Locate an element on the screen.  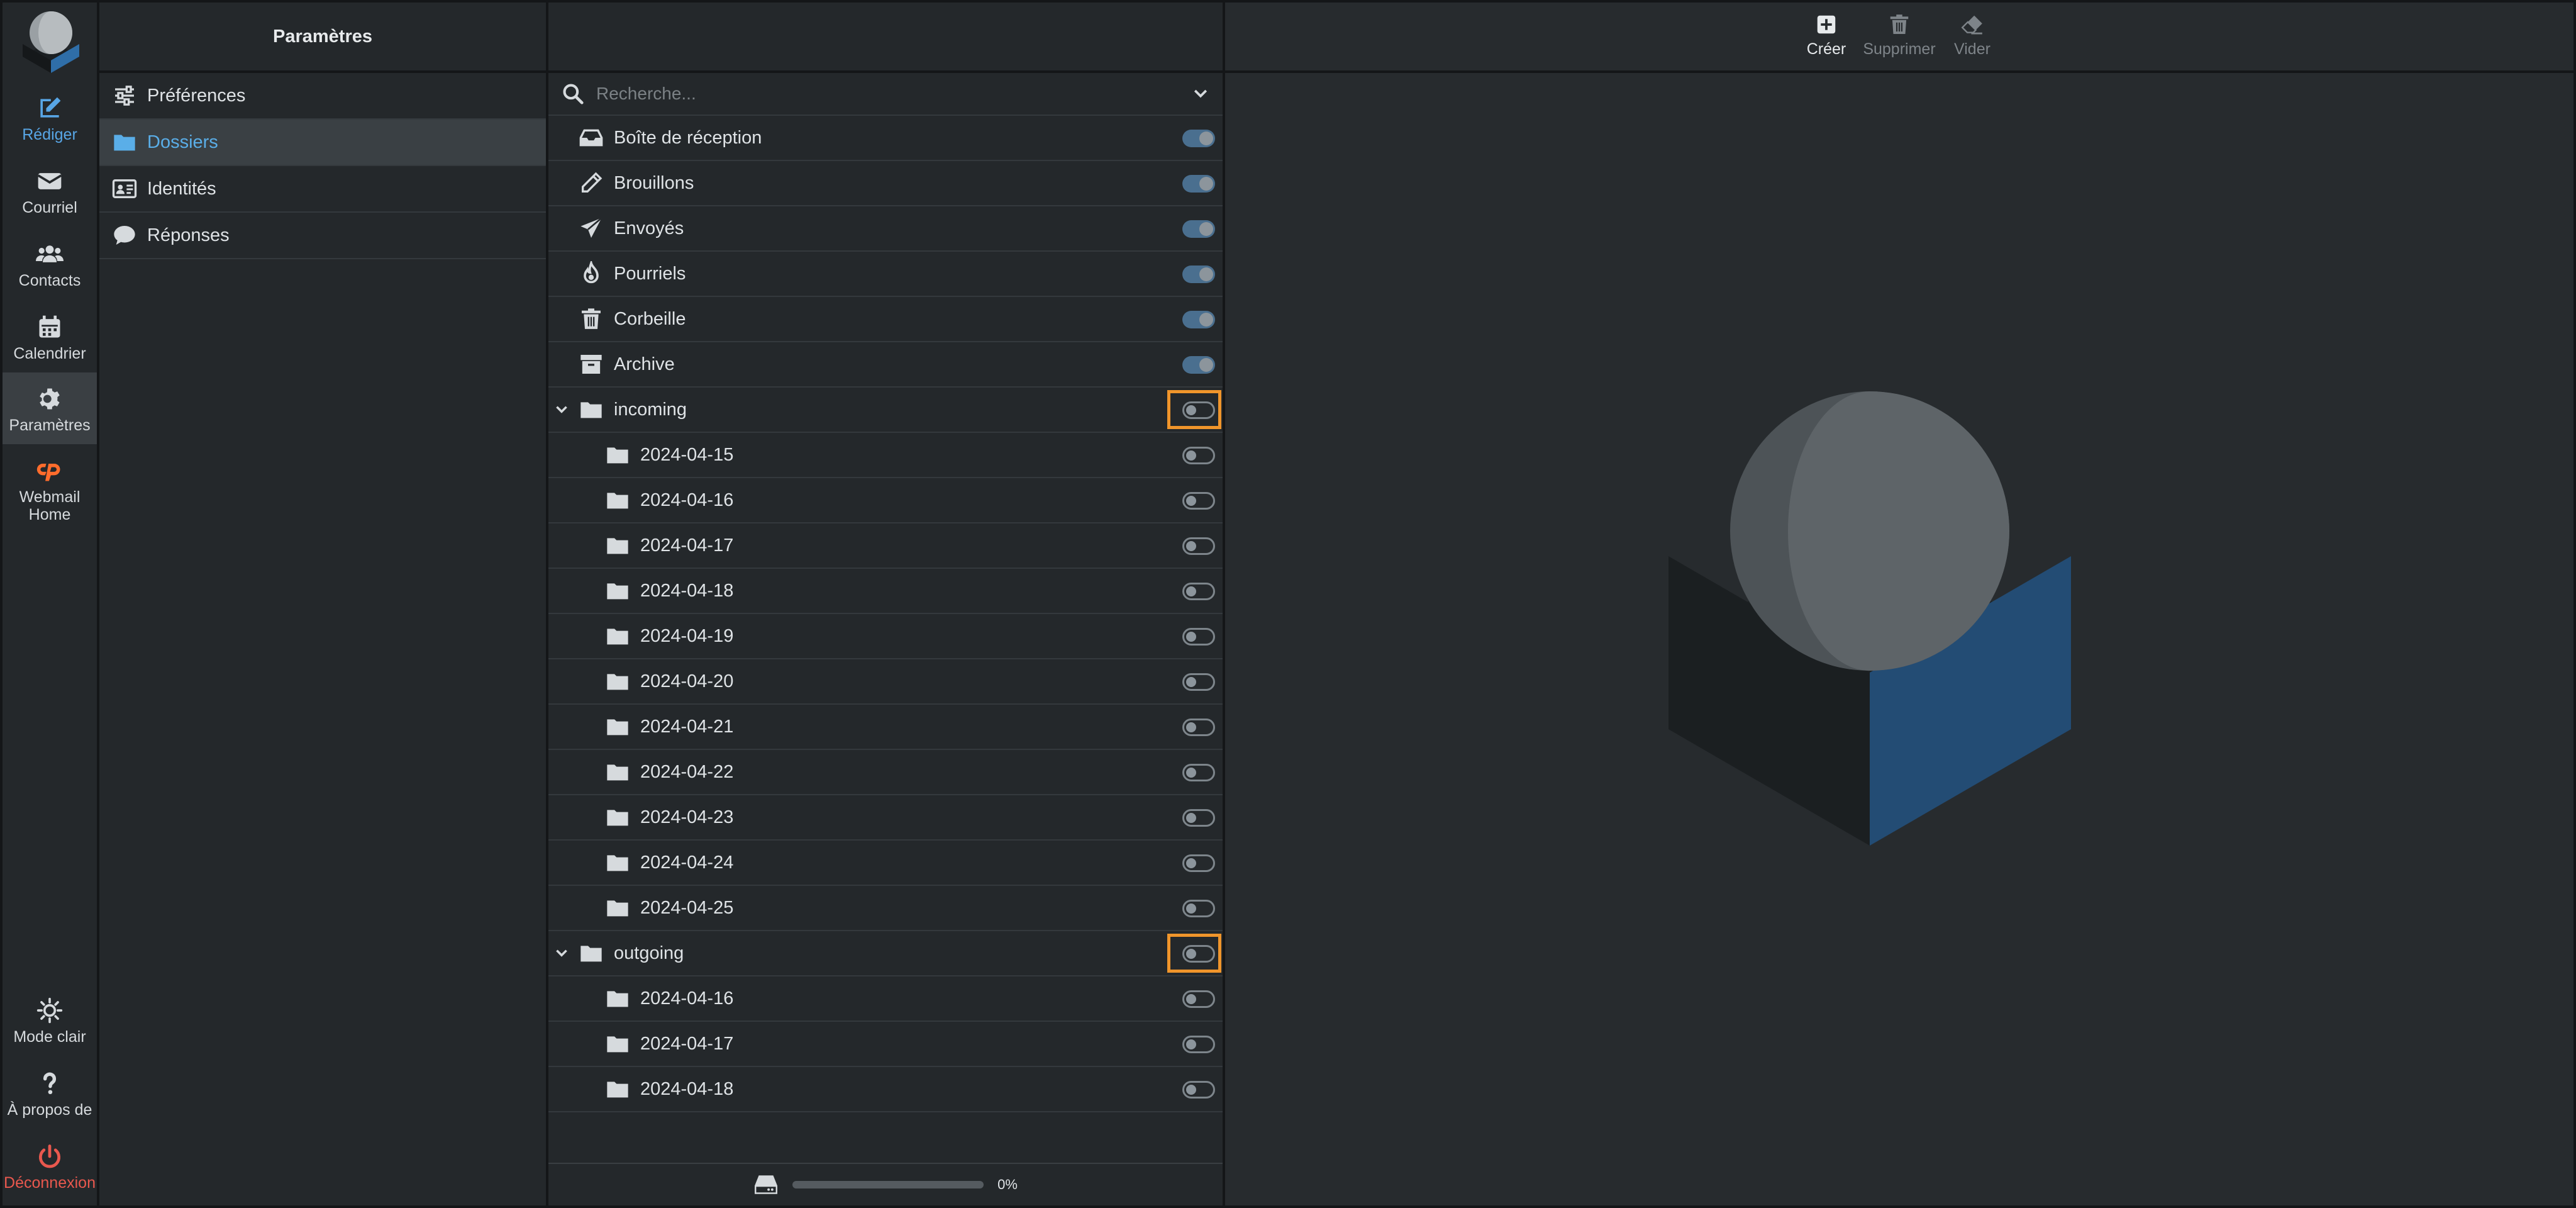
nav-compose: Rédiger is located at coordinates (50, 118).